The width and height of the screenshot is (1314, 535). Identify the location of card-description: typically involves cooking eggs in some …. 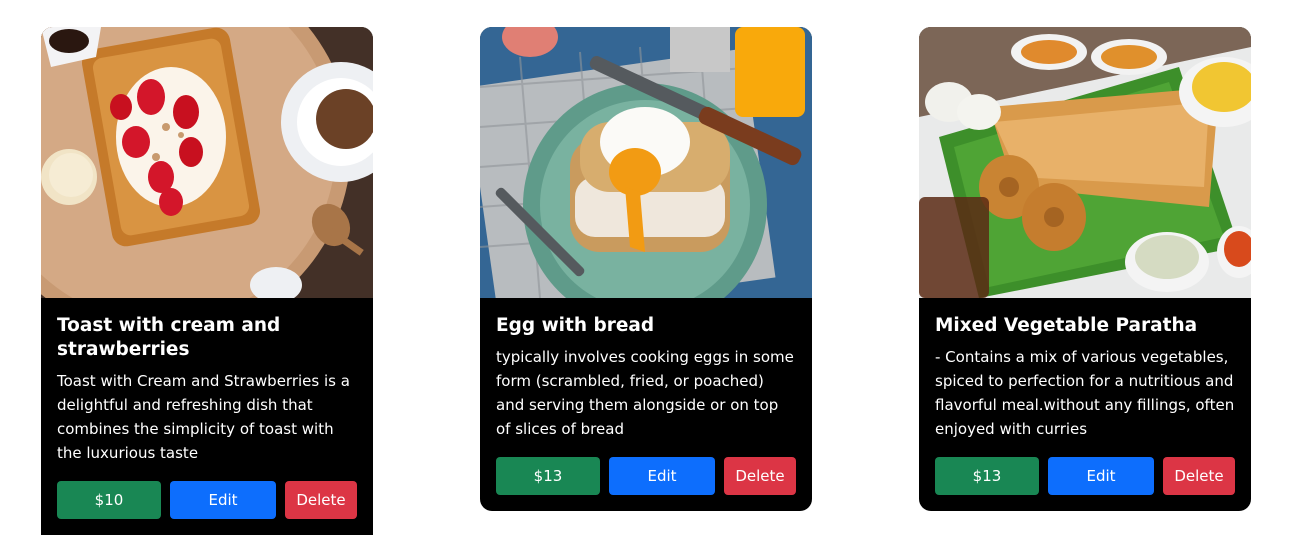
(645, 393).